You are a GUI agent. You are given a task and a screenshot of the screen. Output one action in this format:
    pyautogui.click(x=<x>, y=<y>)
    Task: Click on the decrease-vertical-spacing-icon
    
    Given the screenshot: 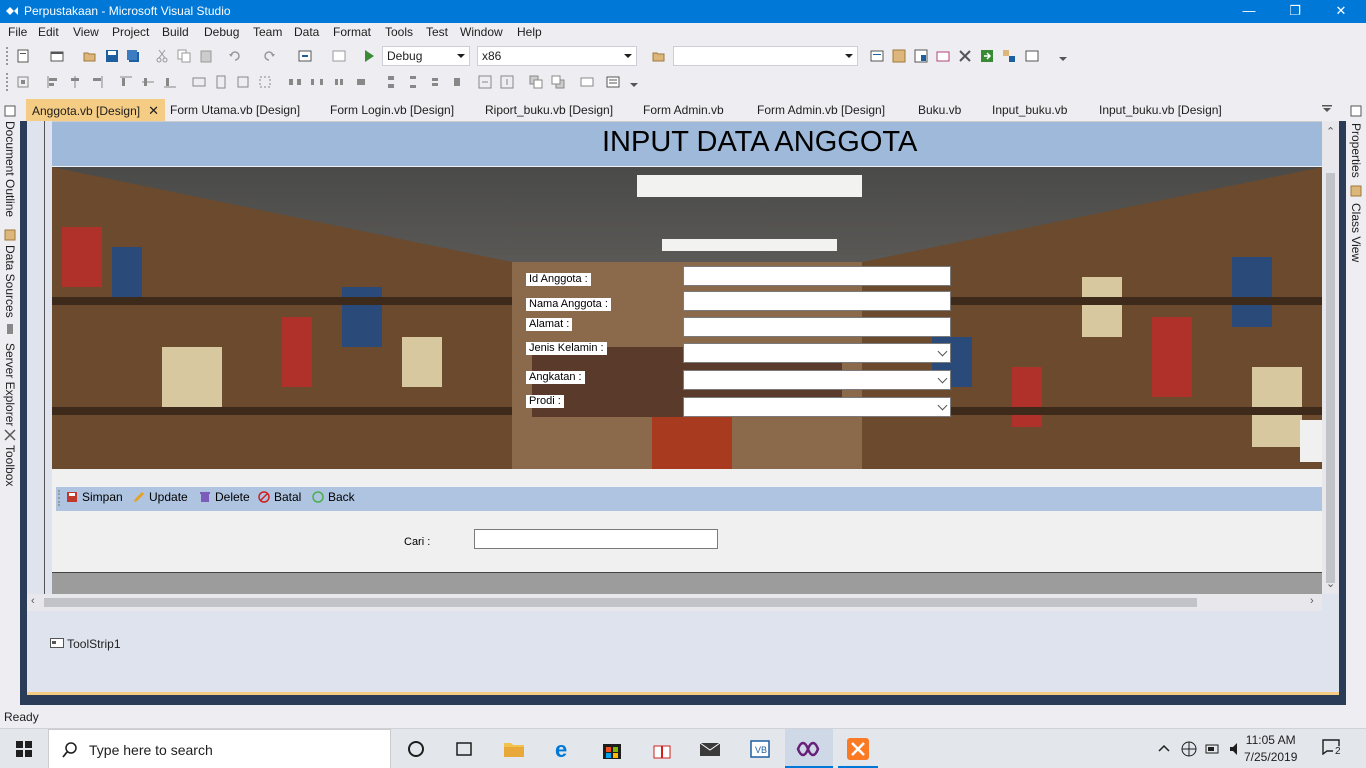 What is the action you would take?
    pyautogui.click(x=435, y=82)
    